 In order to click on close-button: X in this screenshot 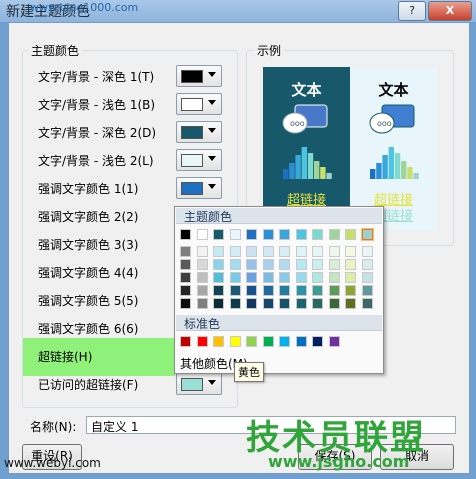, I will do `click(450, 11)`.